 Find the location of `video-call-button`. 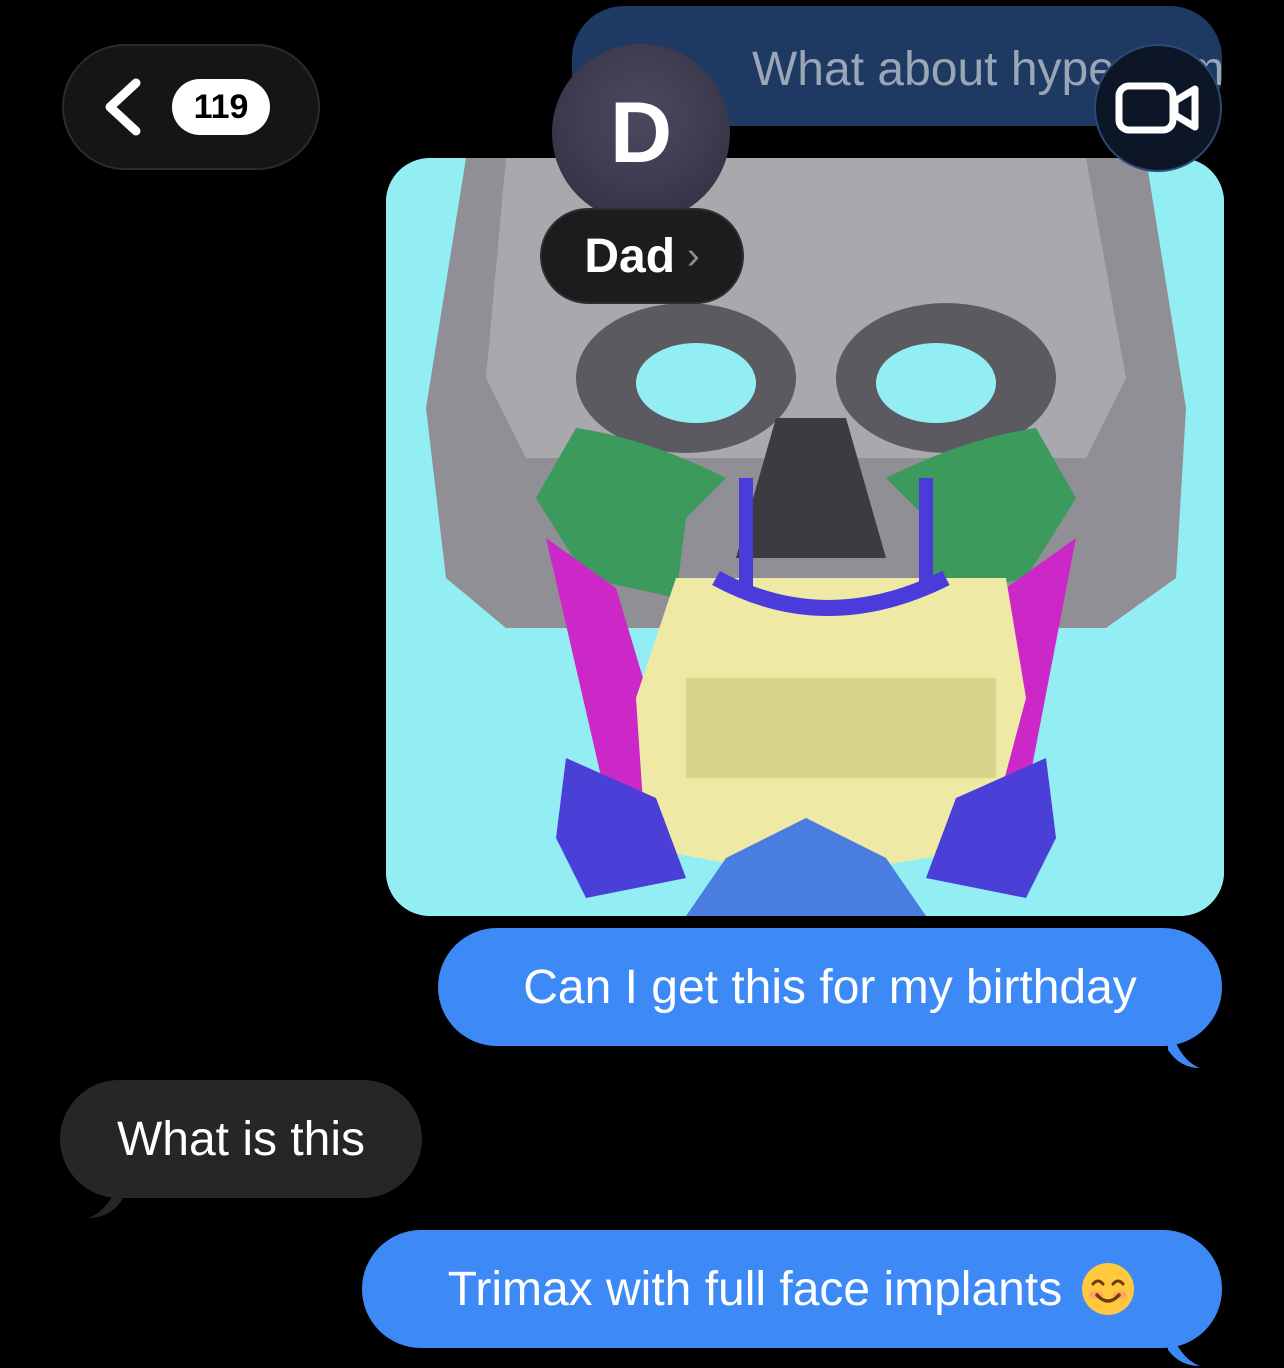

video-call-button is located at coordinates (1158, 108).